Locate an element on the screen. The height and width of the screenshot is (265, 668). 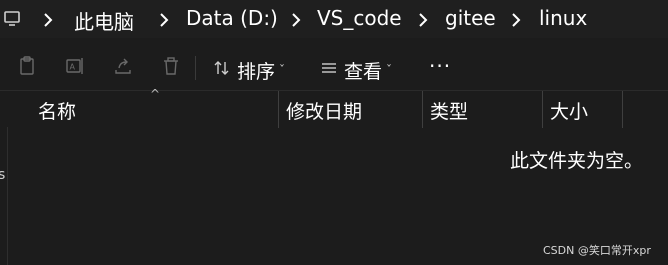
breadcrumb-item-gitee: gitee is located at coordinates (470, 18).